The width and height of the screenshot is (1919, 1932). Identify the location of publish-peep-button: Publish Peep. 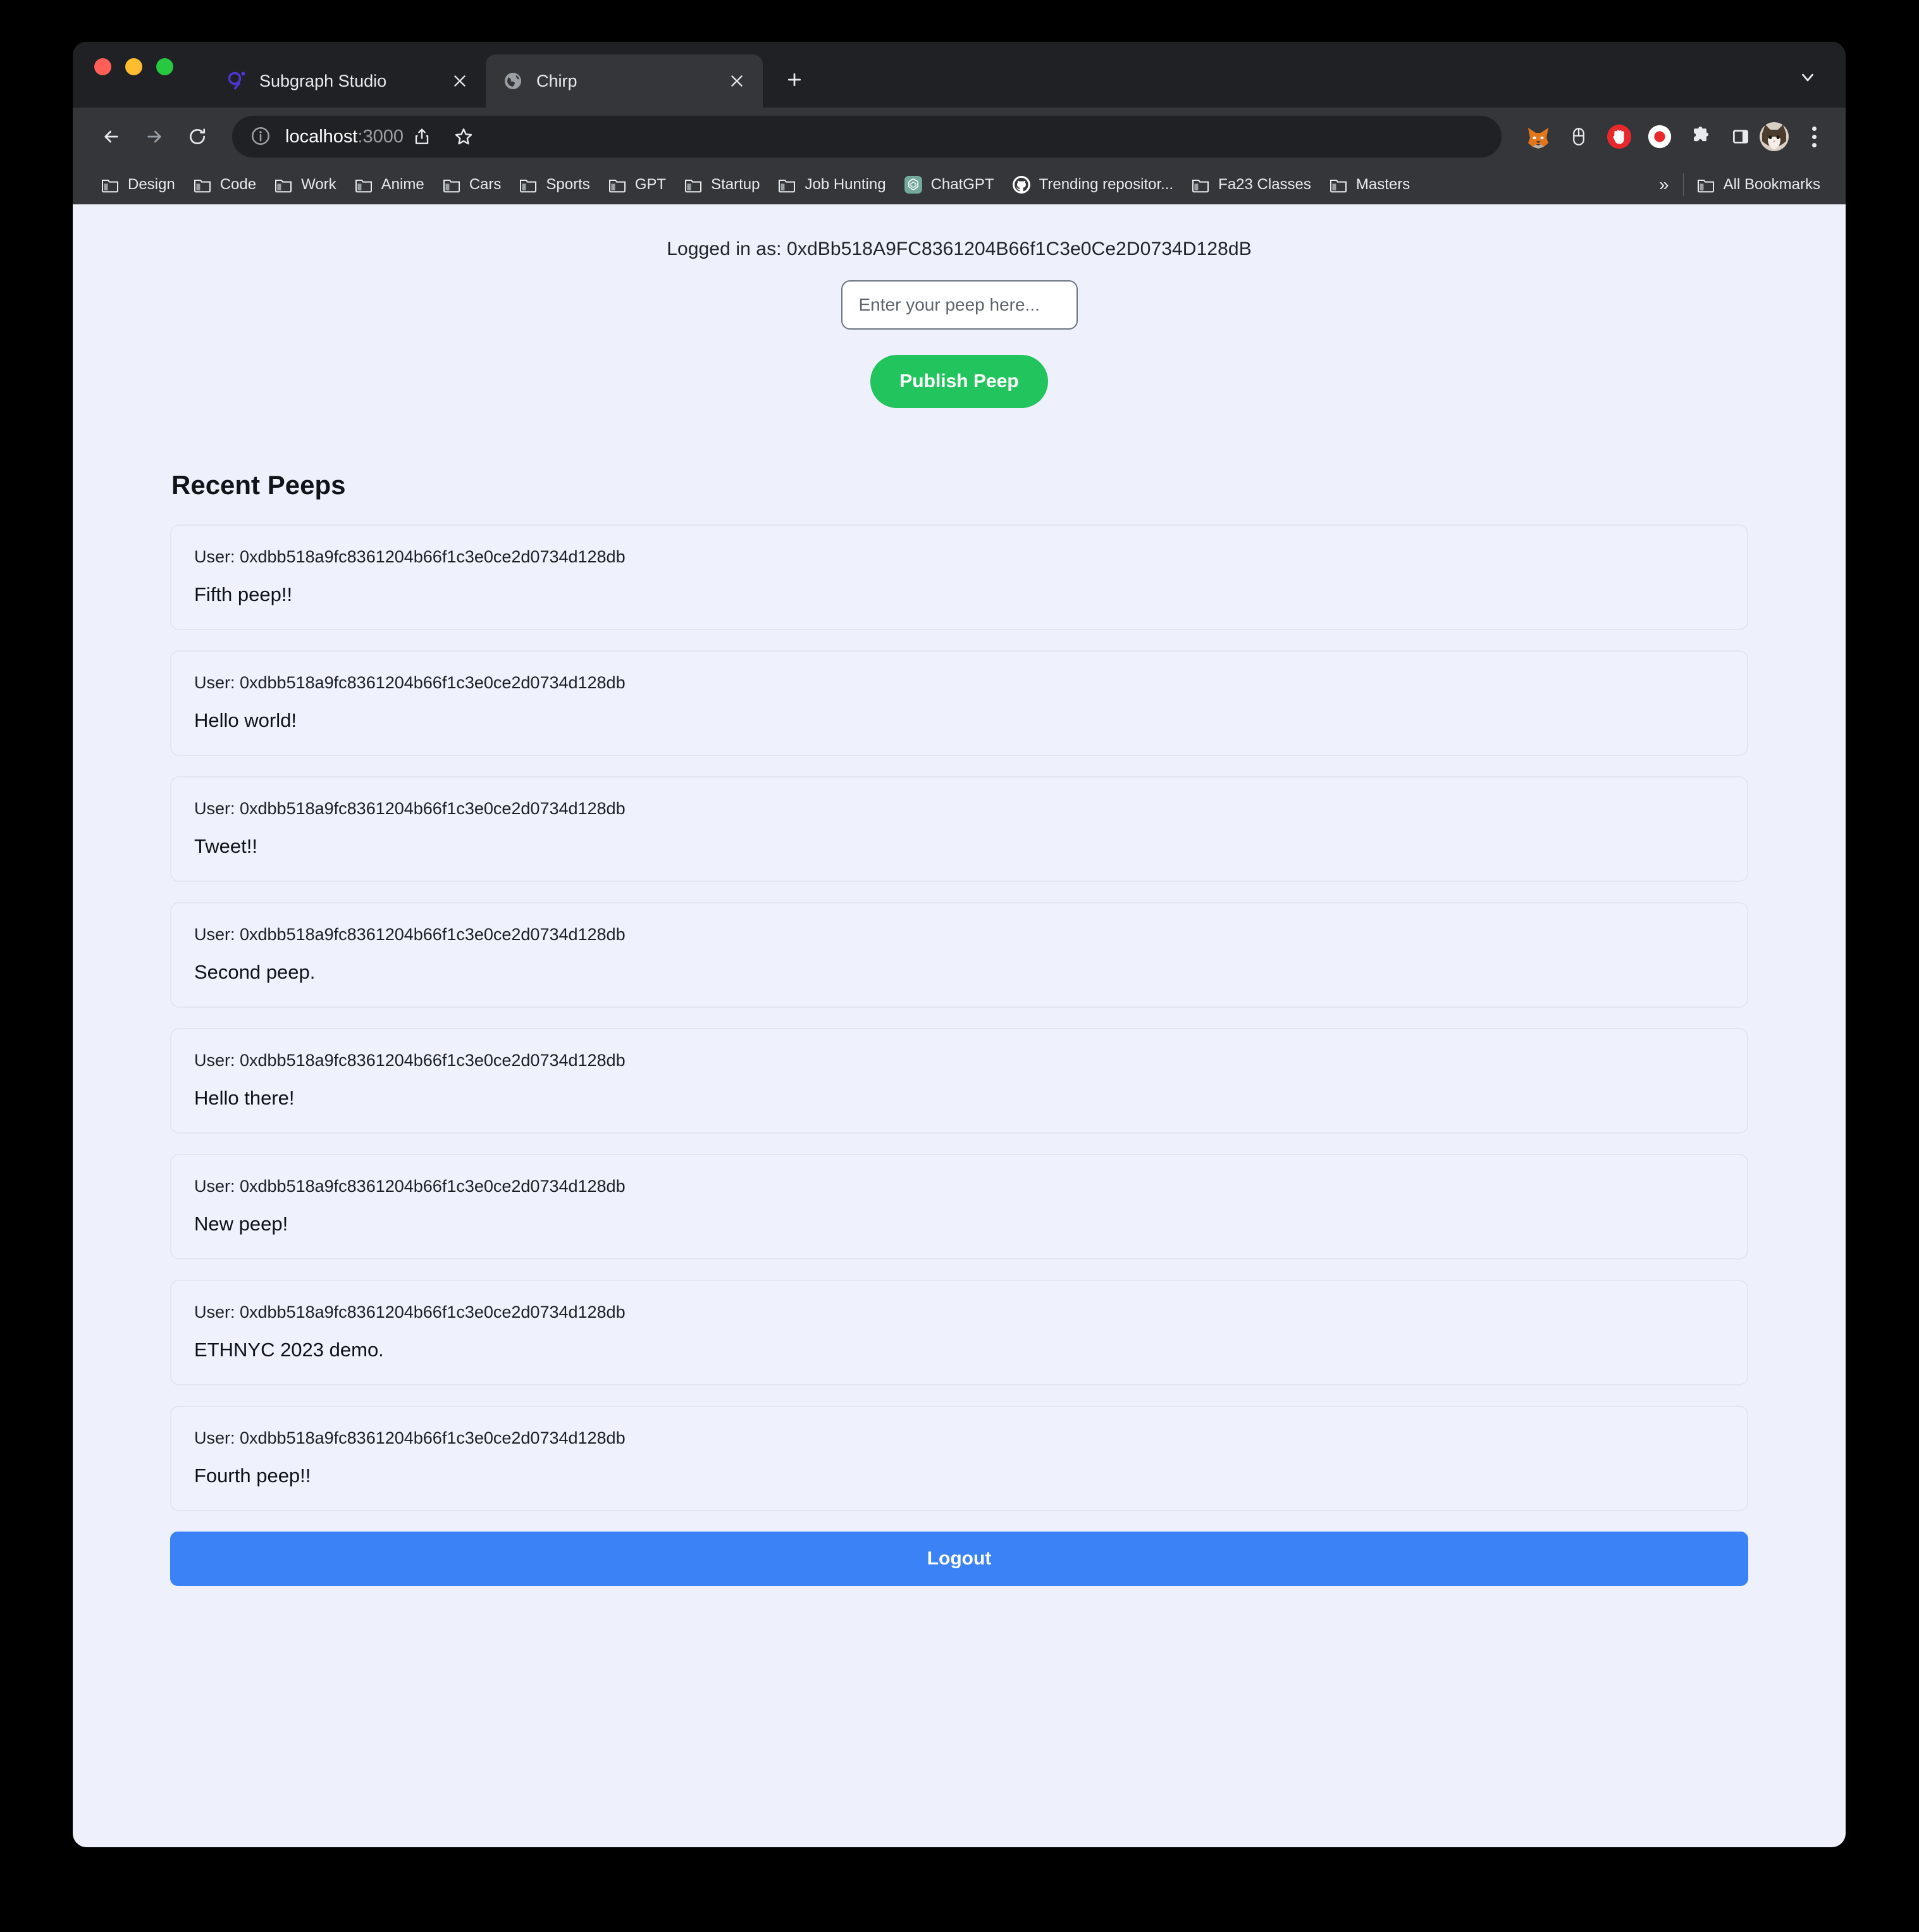
(959, 382).